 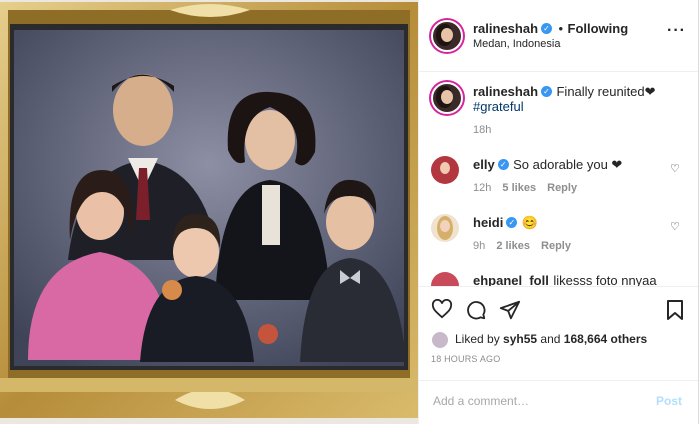 What do you see at coordinates (513, 246) in the screenshot?
I see `comment-likes: 2 likes` at bounding box center [513, 246].